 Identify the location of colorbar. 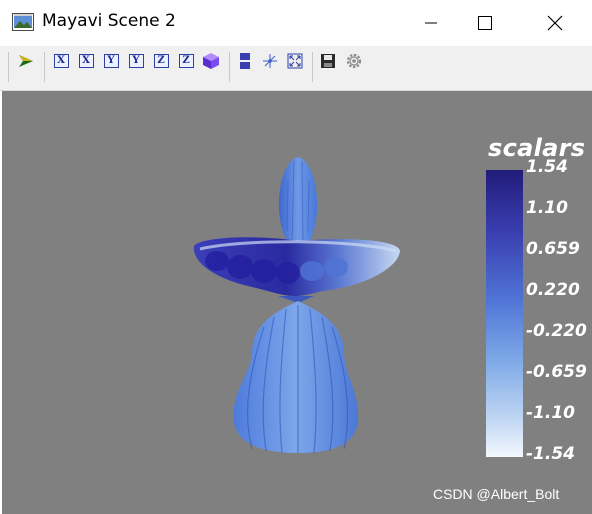
(504, 313).